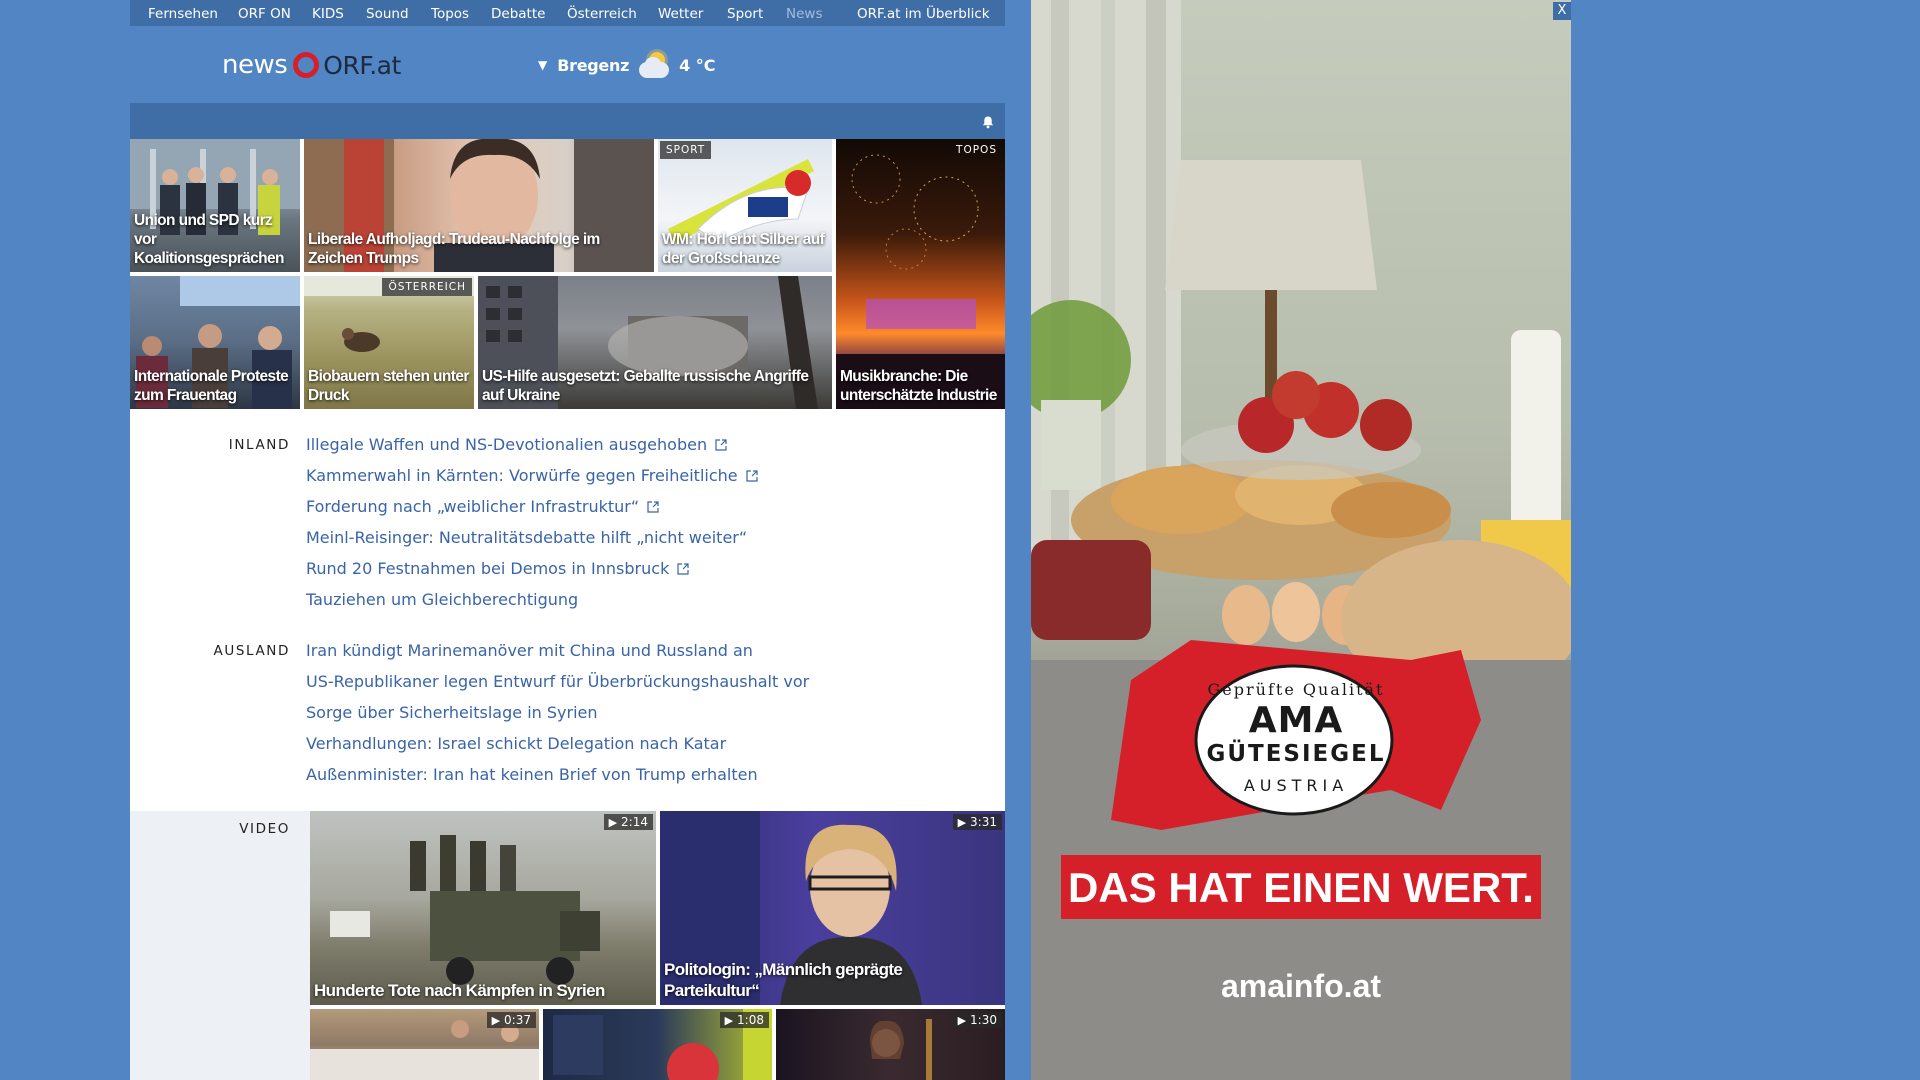 This screenshot has height=1080, width=1920. I want to click on ad-seal-austria: AUSTRIA, so click(1296, 785).